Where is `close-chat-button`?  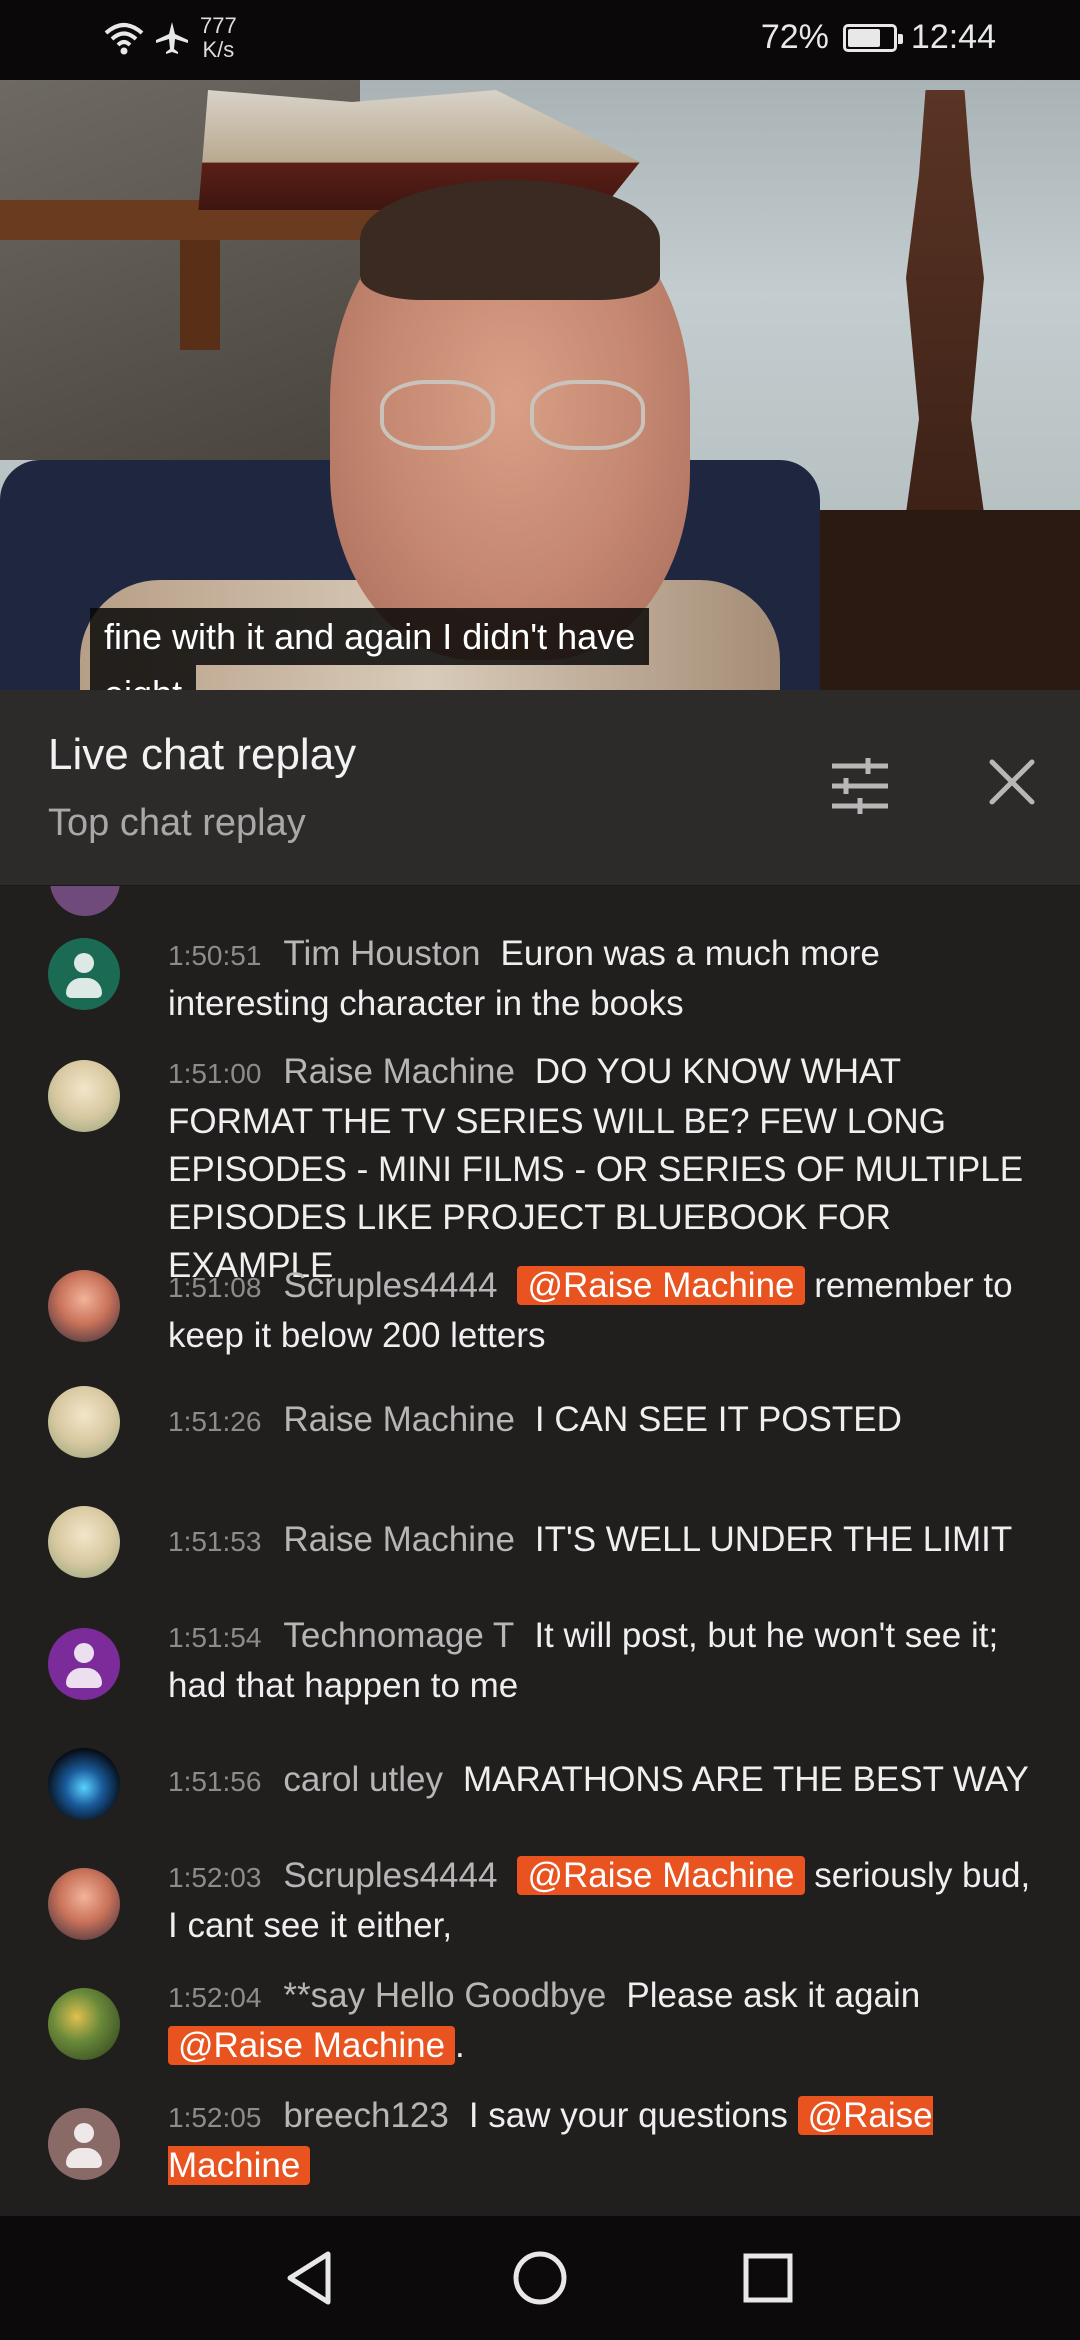 close-chat-button is located at coordinates (1012, 782).